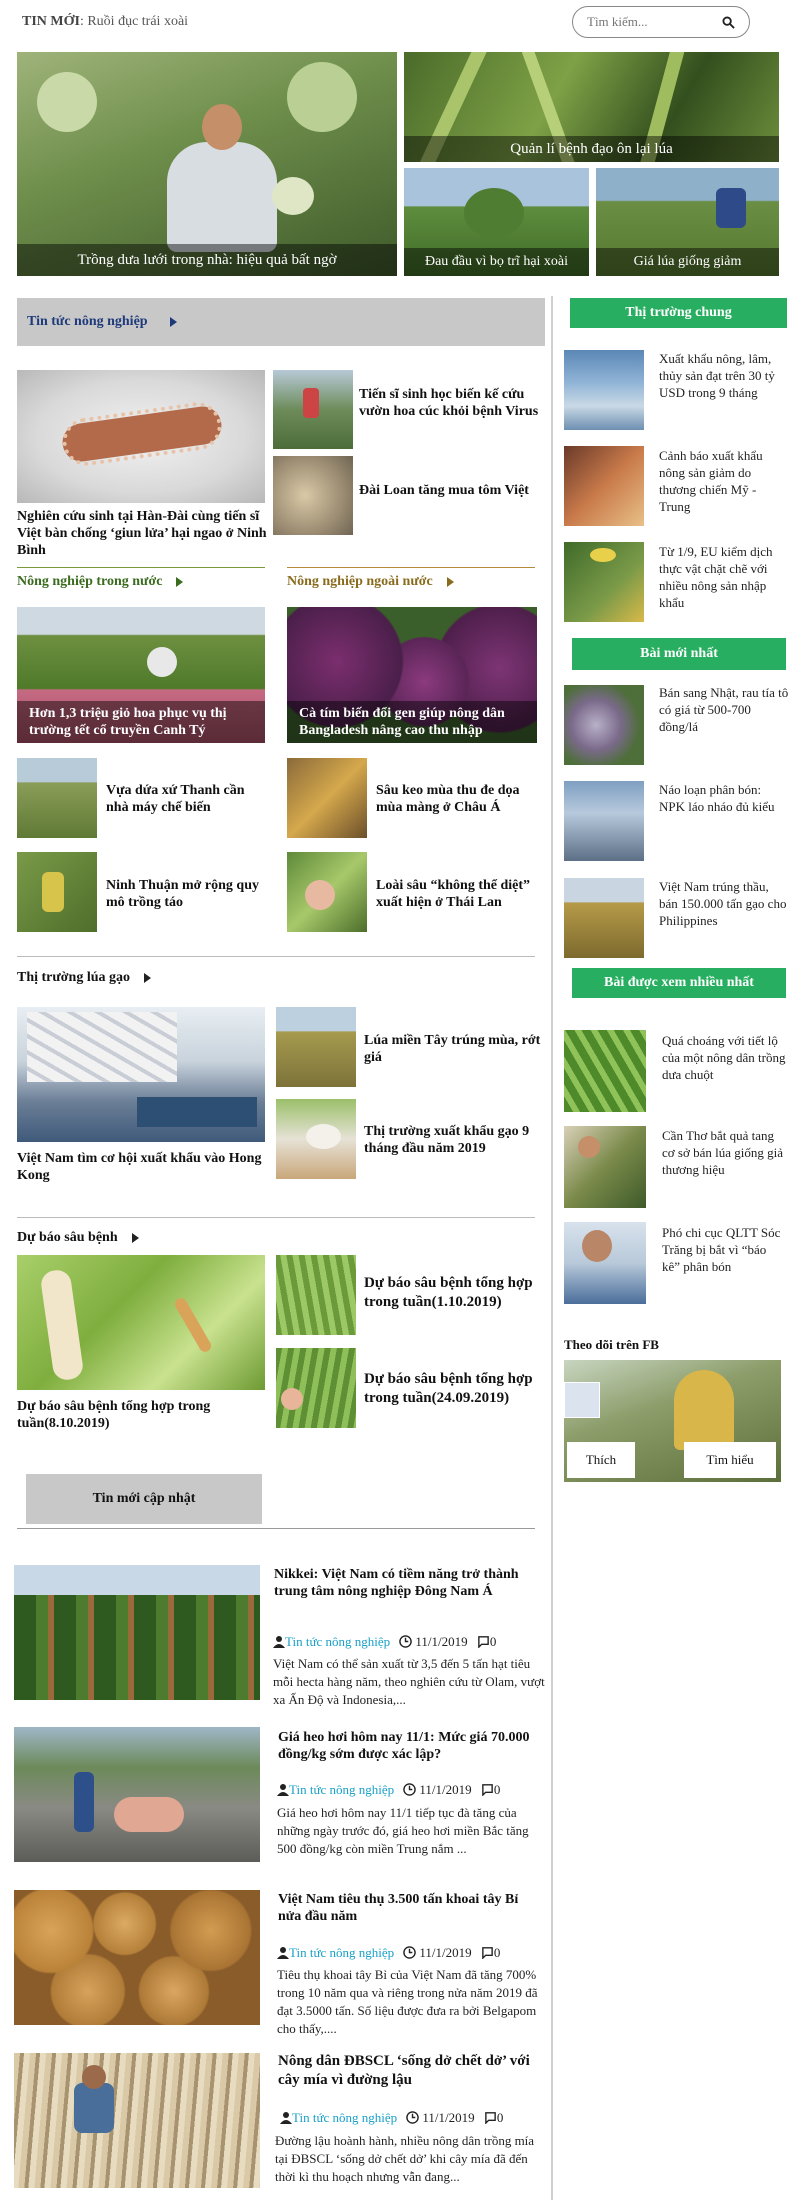 The width and height of the screenshot is (797, 2206). I want to click on search-input, so click(652, 22).